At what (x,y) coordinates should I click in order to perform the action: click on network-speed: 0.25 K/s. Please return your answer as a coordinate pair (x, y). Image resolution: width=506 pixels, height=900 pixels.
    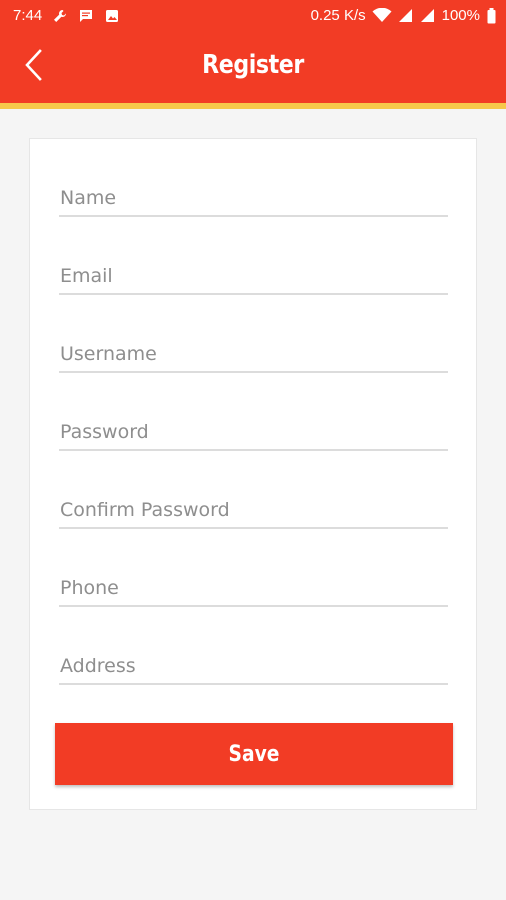
    Looking at the image, I should click on (338, 15).